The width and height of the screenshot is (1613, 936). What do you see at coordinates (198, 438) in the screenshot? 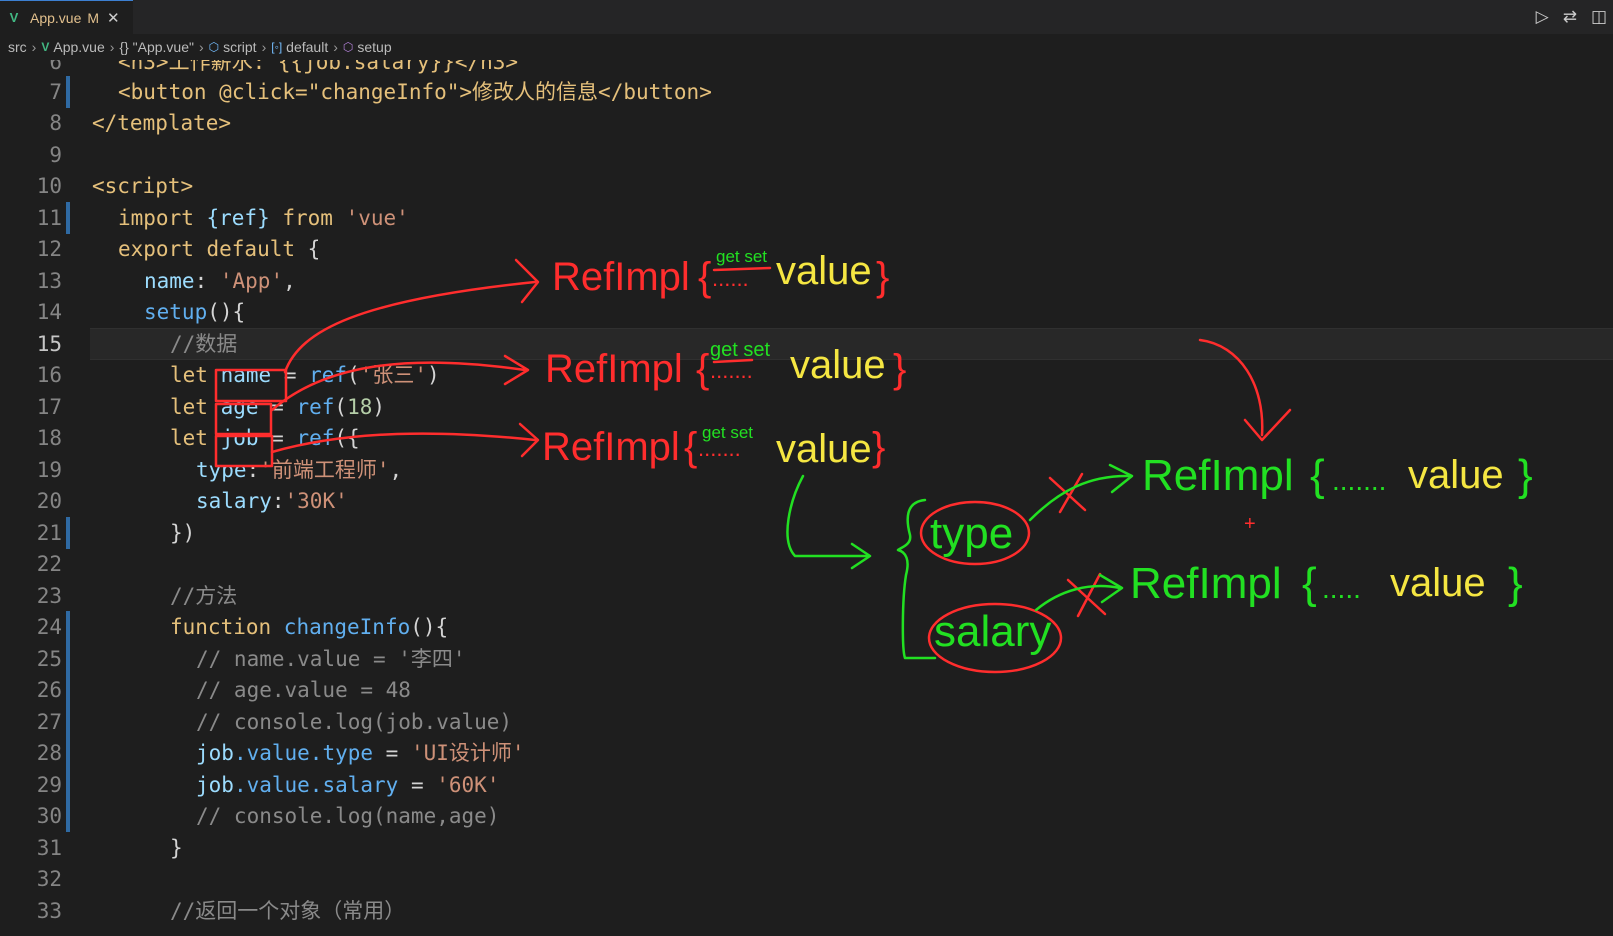
I see `code-line: 18 let job = ref({` at bounding box center [198, 438].